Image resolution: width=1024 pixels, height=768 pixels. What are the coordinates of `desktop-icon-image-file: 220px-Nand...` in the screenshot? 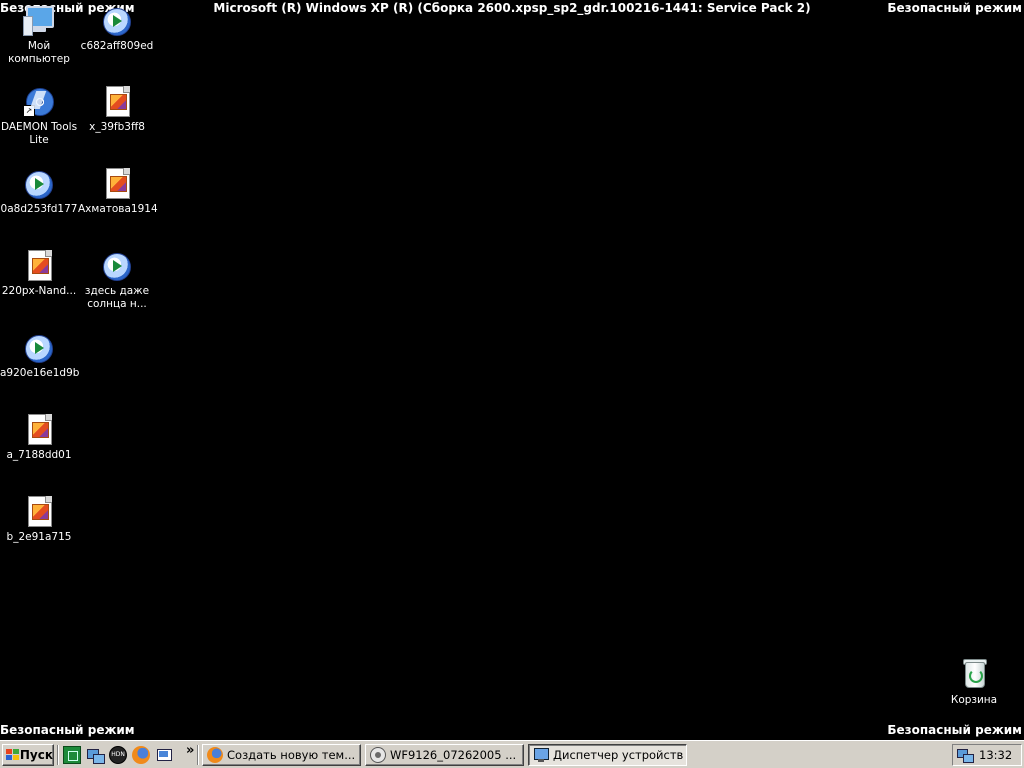 It's located at (39, 273).